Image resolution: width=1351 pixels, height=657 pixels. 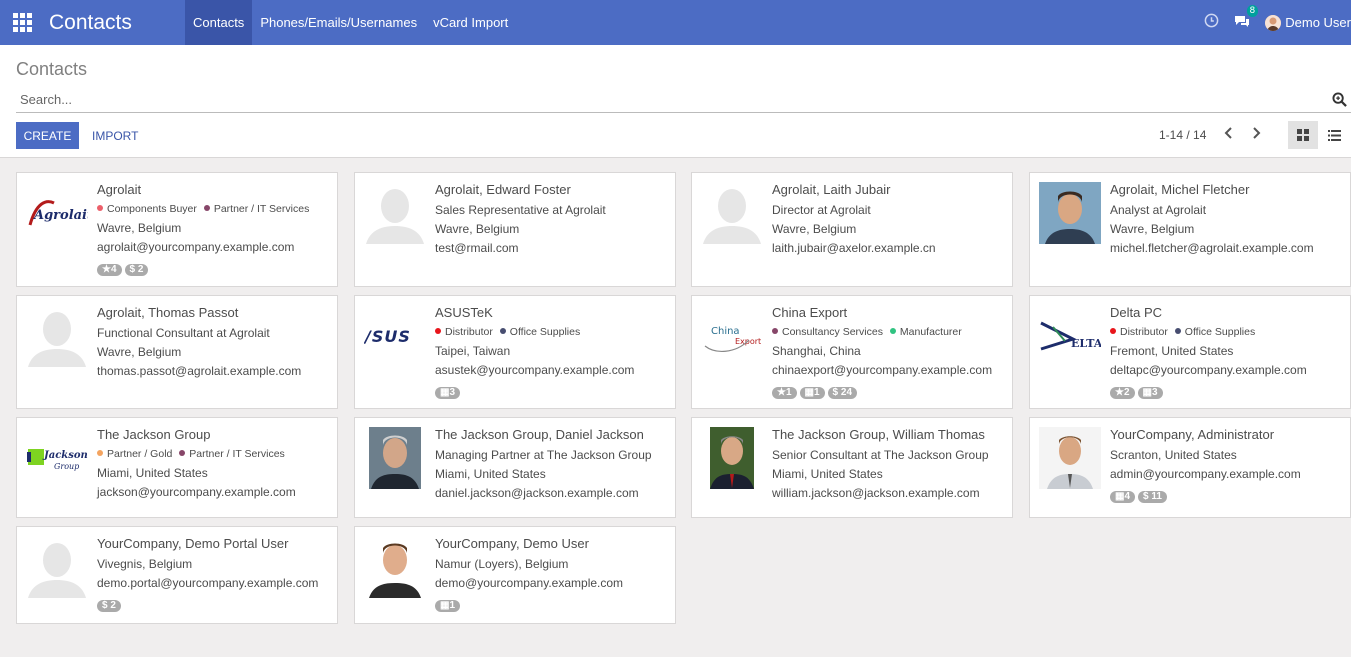 I want to click on chevron-right-icon, so click(x=1256, y=135).